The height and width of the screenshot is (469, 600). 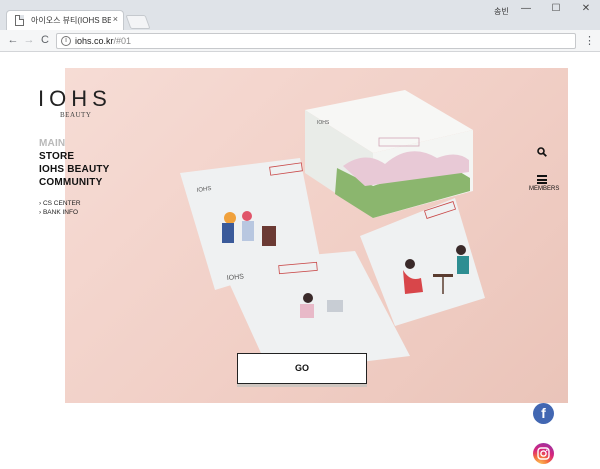 What do you see at coordinates (74, 156) in the screenshot?
I see `nav-item-store: STORE` at bounding box center [74, 156].